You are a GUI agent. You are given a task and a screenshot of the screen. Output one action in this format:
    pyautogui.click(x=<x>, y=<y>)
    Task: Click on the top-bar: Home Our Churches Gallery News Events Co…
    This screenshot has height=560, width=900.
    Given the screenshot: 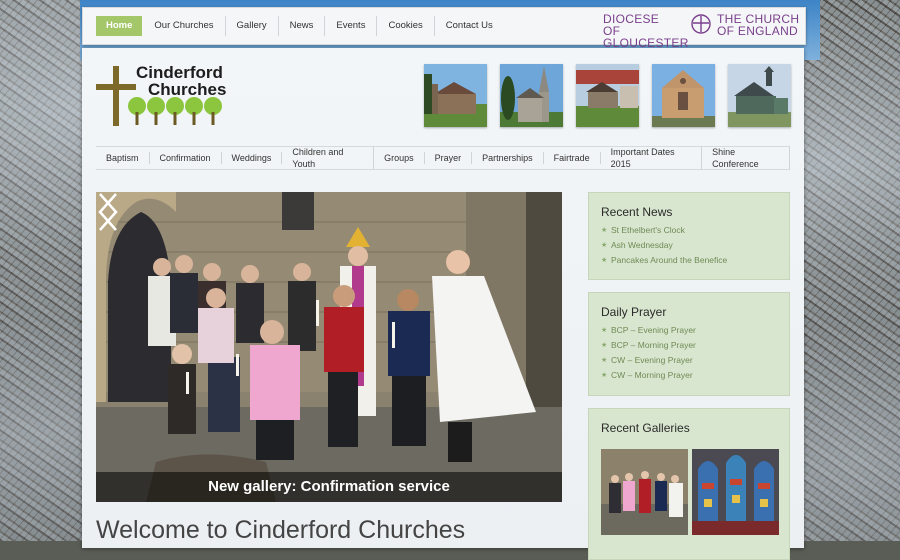 What is the action you would take?
    pyautogui.click(x=444, y=28)
    